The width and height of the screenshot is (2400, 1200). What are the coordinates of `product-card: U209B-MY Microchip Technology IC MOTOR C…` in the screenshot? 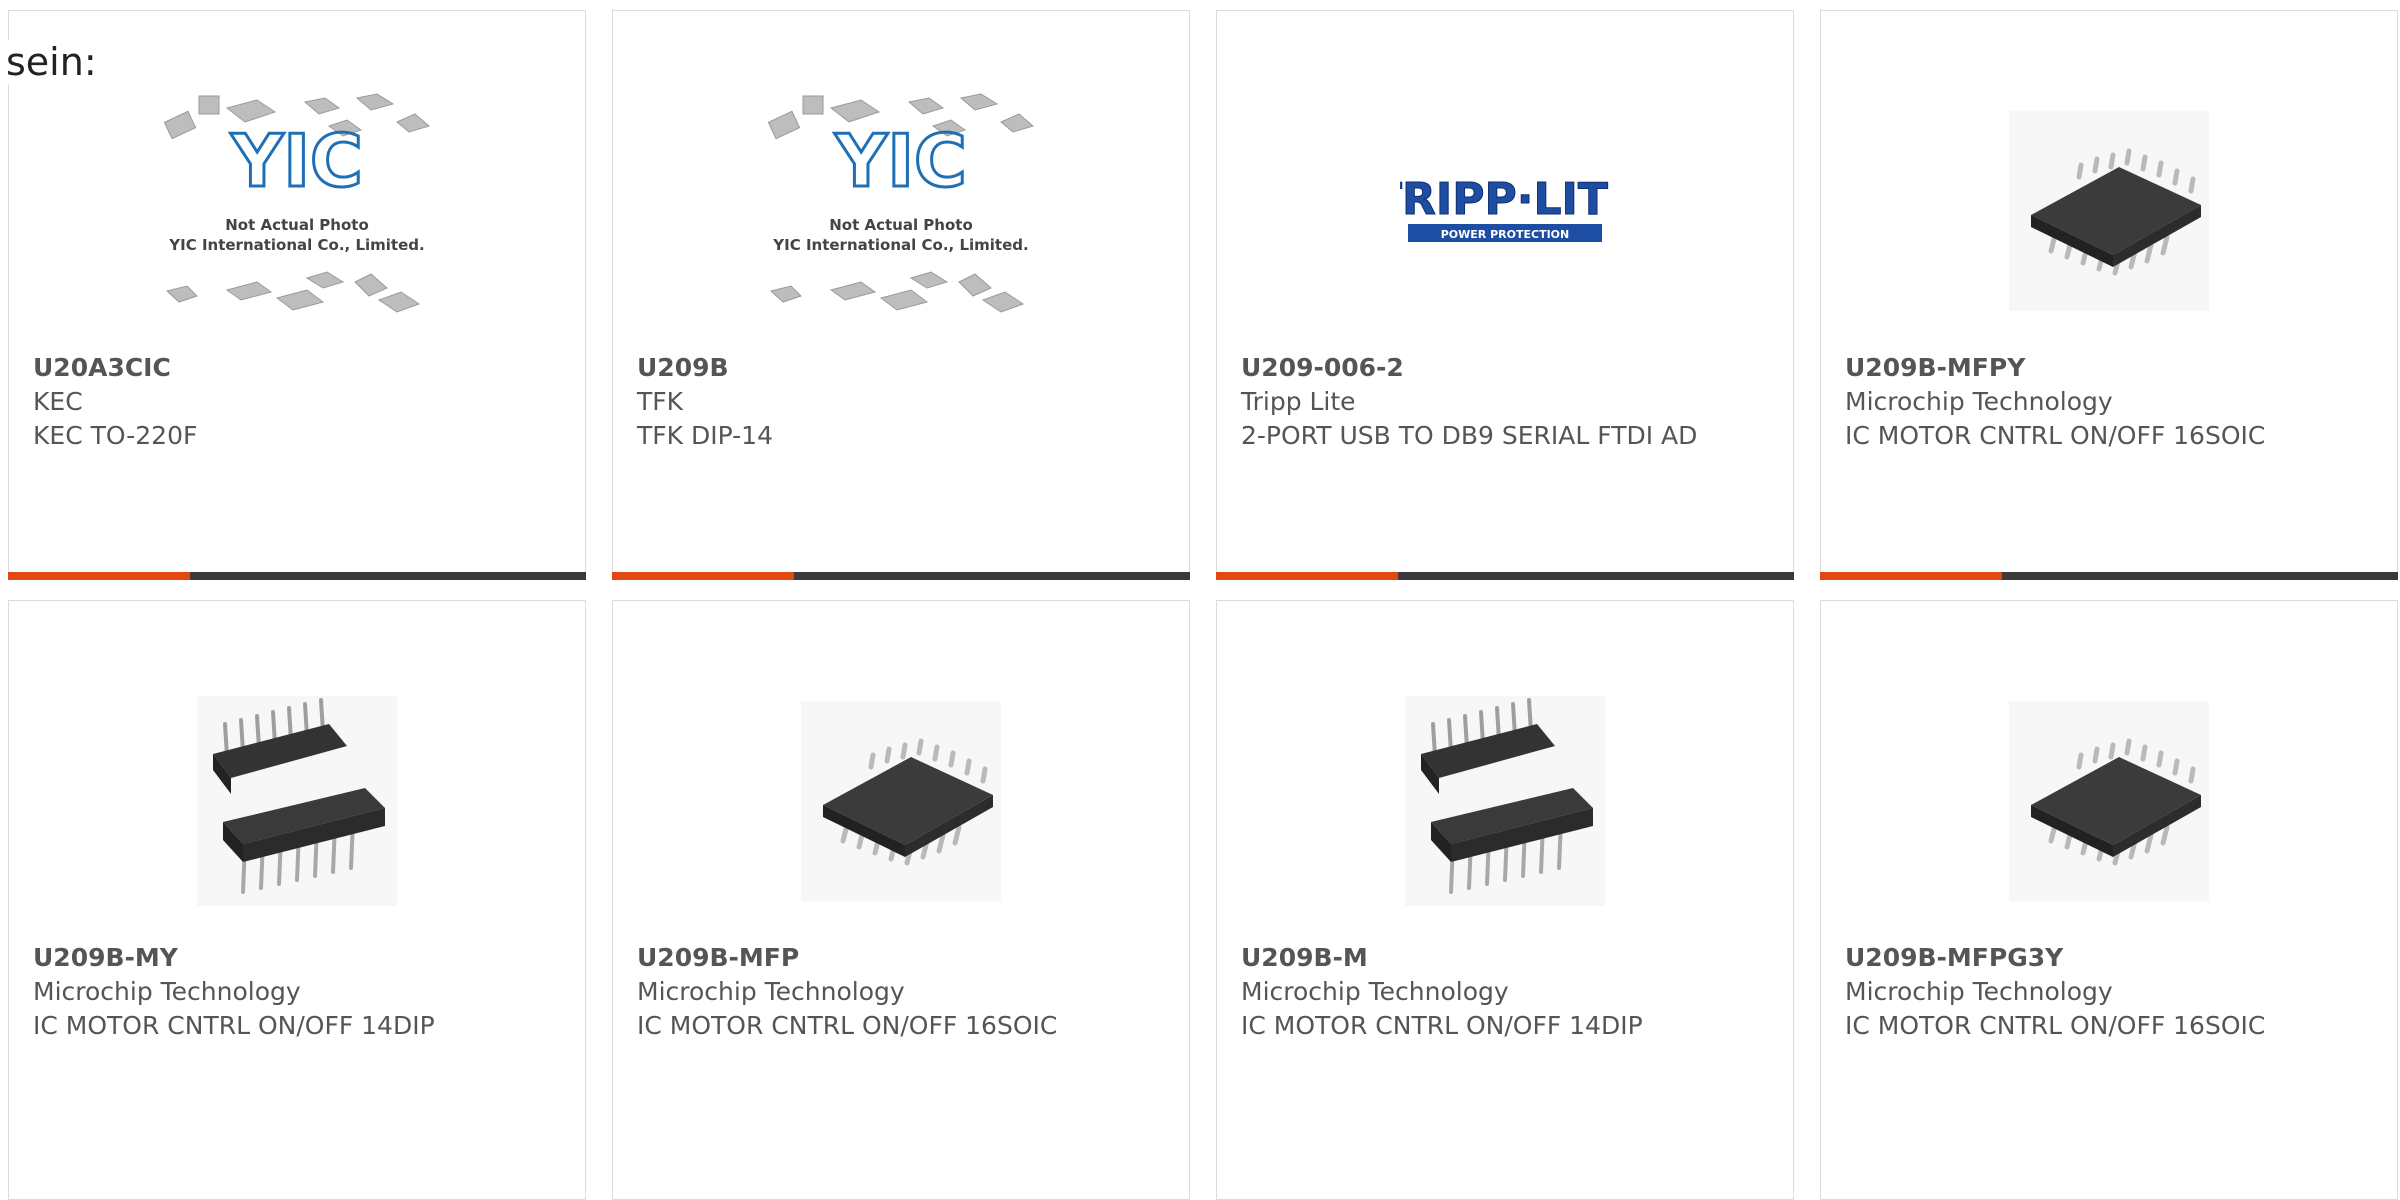 It's located at (297, 900).